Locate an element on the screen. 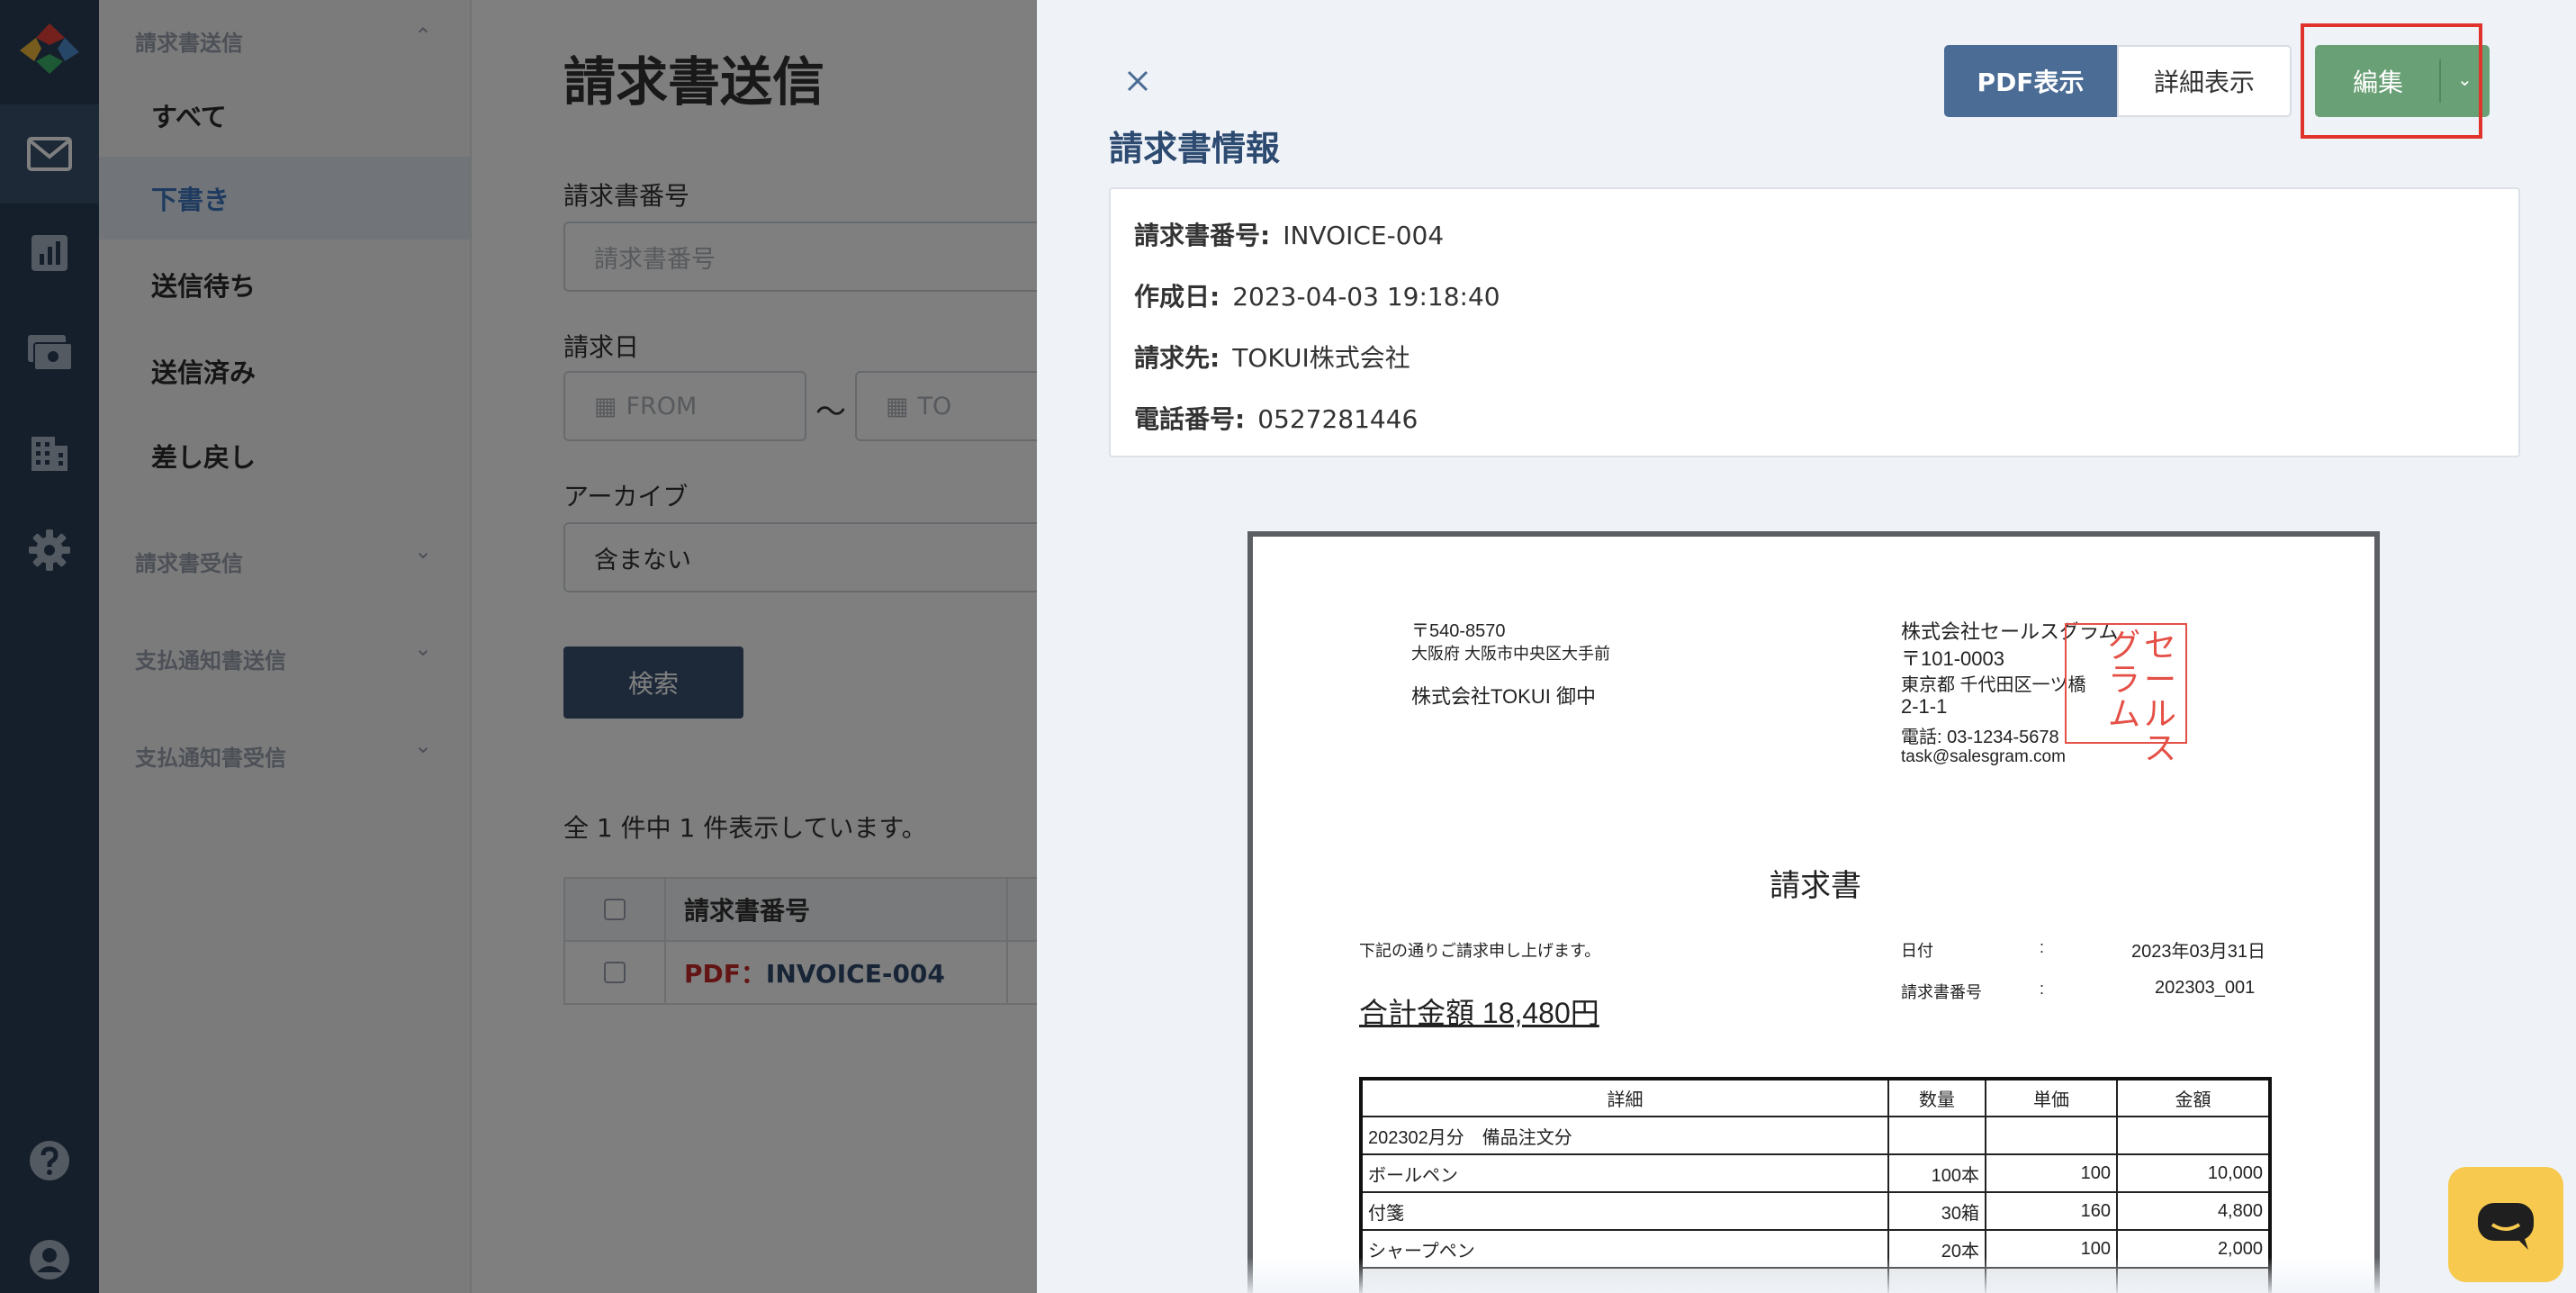 Image resolution: width=2576 pixels, height=1293 pixels. table-row: 202302月分 備品注文分 is located at coordinates (1815, 1135).